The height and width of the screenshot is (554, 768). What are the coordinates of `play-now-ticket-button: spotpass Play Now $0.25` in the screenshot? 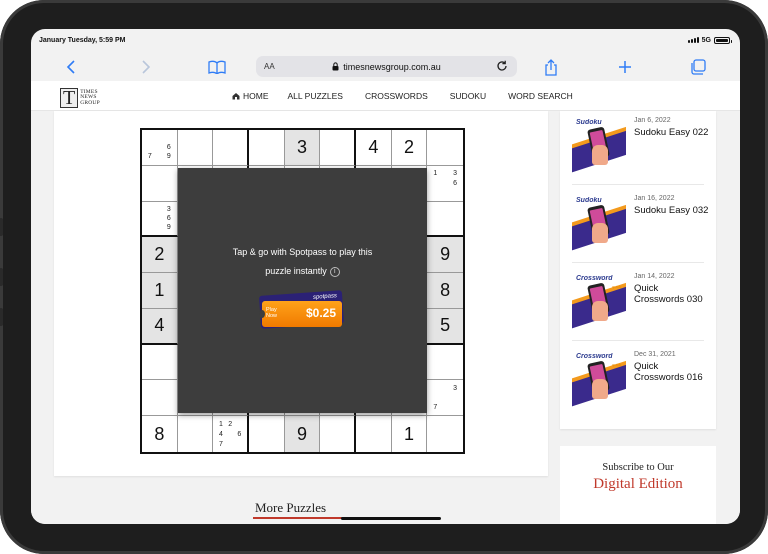 It's located at (301, 309).